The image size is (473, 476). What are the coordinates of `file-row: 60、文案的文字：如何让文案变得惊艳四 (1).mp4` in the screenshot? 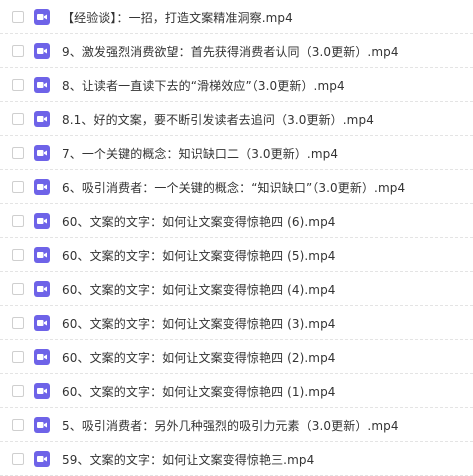 It's located at (236, 391).